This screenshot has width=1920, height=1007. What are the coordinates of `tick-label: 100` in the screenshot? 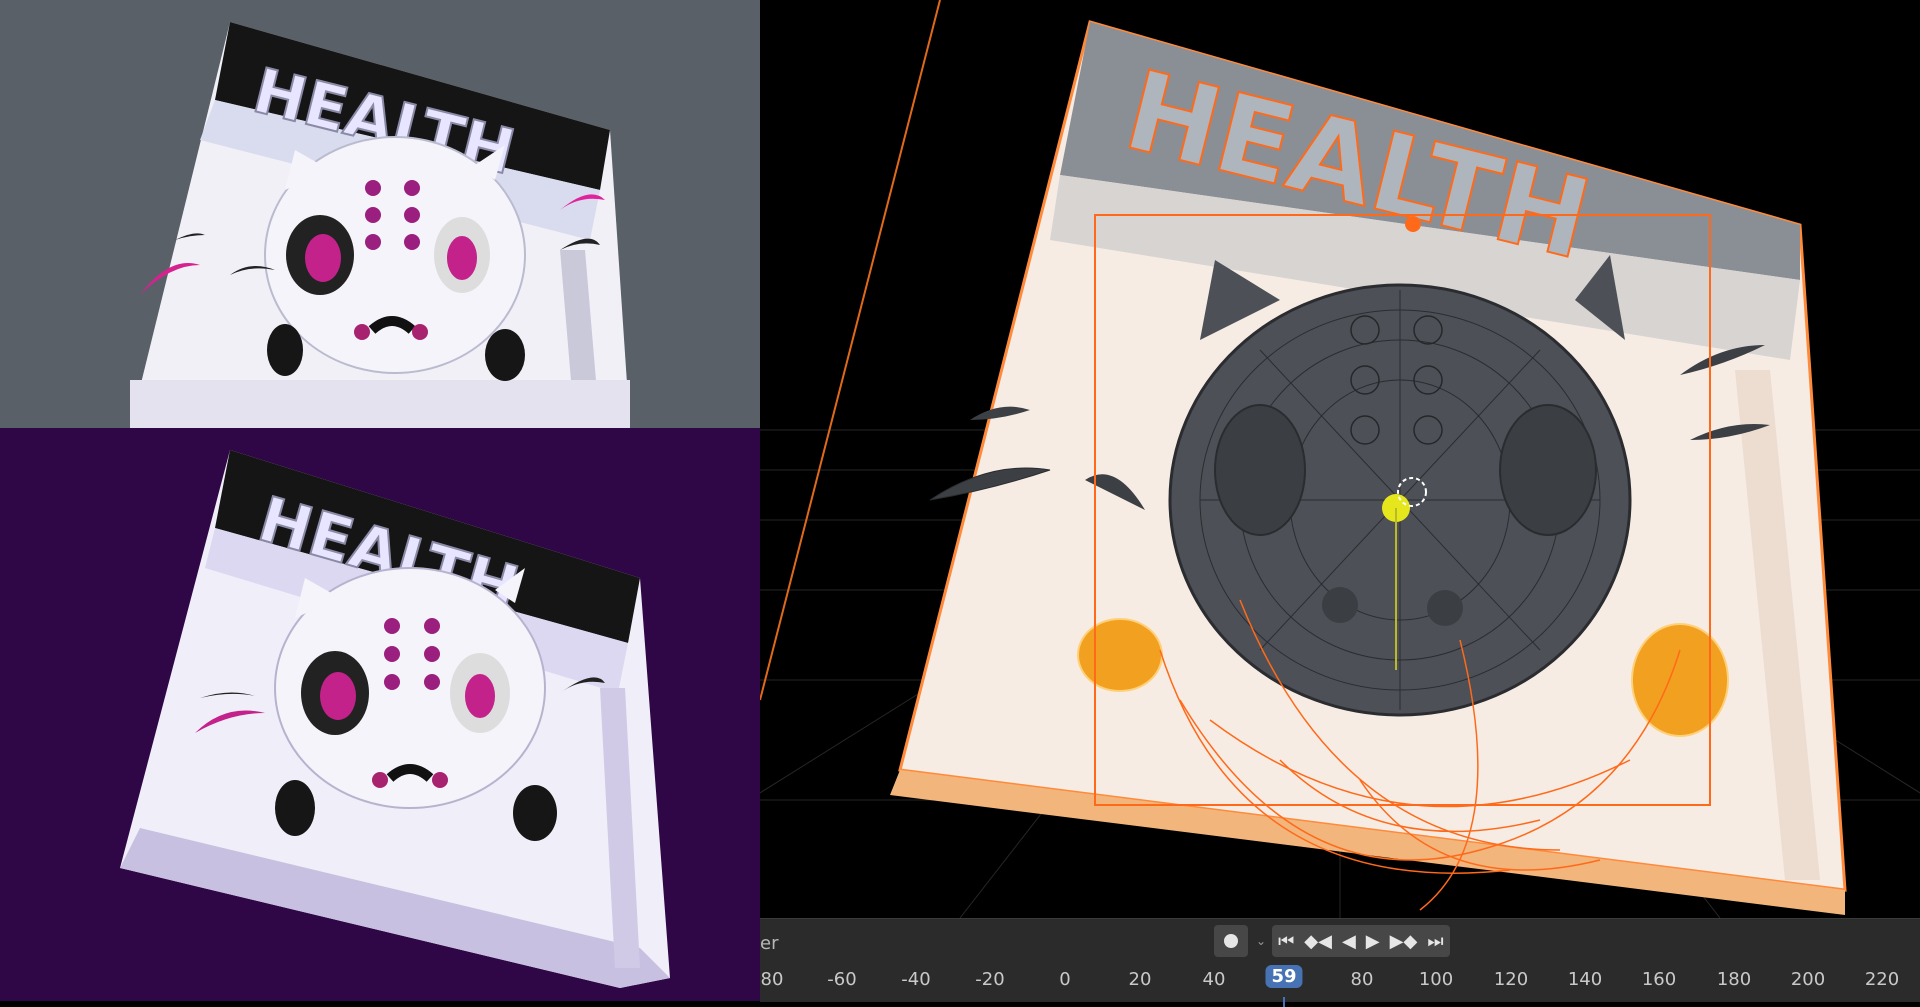 It's located at (1436, 979).